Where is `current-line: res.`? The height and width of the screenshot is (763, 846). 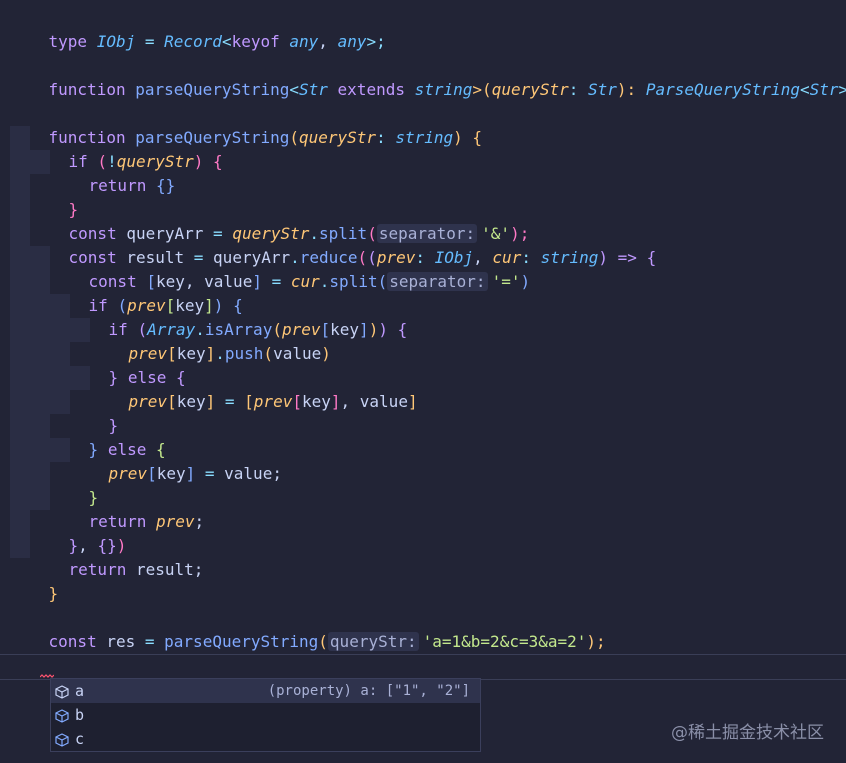
current-line: res. is located at coordinates (423, 677).